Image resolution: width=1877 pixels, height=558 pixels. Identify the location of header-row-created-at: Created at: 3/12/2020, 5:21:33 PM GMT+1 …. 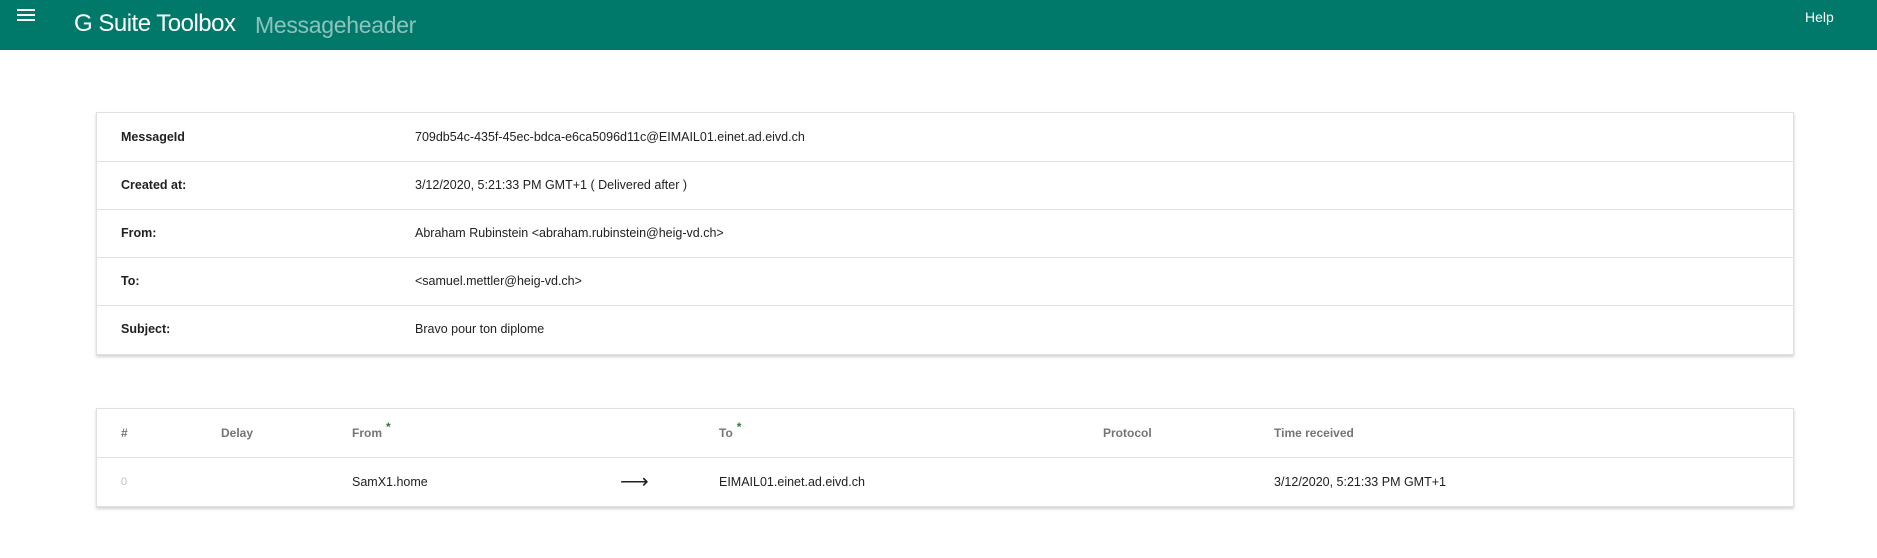
(945, 185).